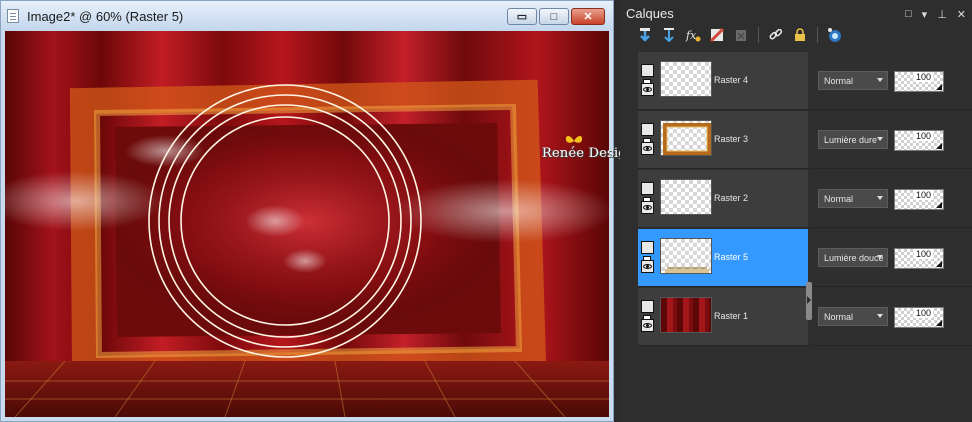 Image resolution: width=972 pixels, height=422 pixels. Describe the element at coordinates (731, 257) in the screenshot. I see `layer-name: Raster 5` at that location.